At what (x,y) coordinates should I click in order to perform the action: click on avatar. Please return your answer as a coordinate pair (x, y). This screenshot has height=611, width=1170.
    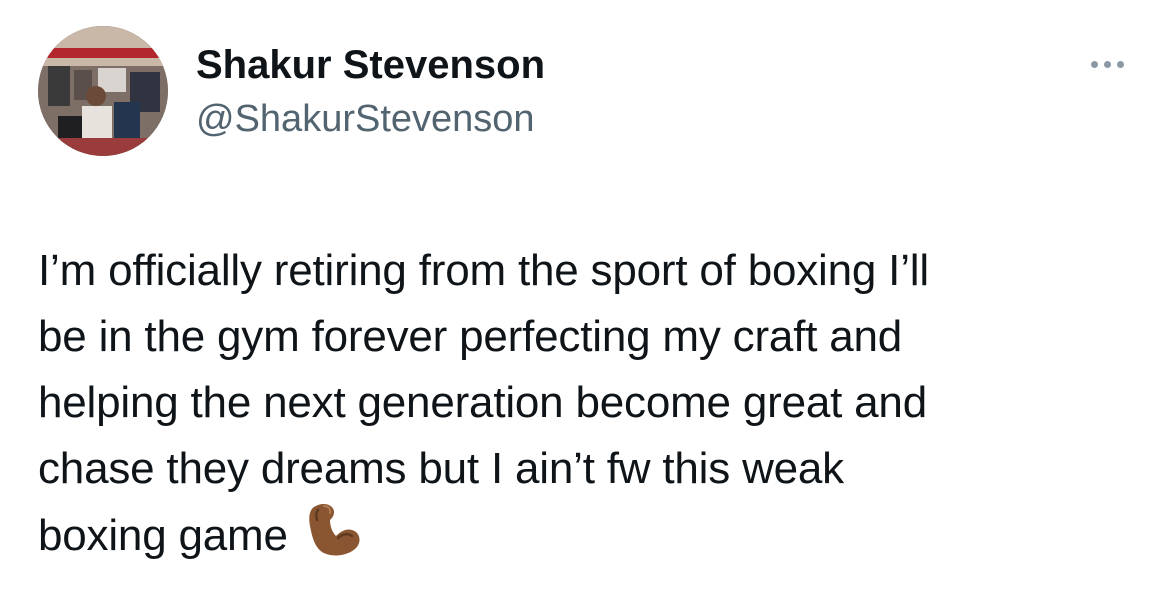
    Looking at the image, I should click on (103, 91).